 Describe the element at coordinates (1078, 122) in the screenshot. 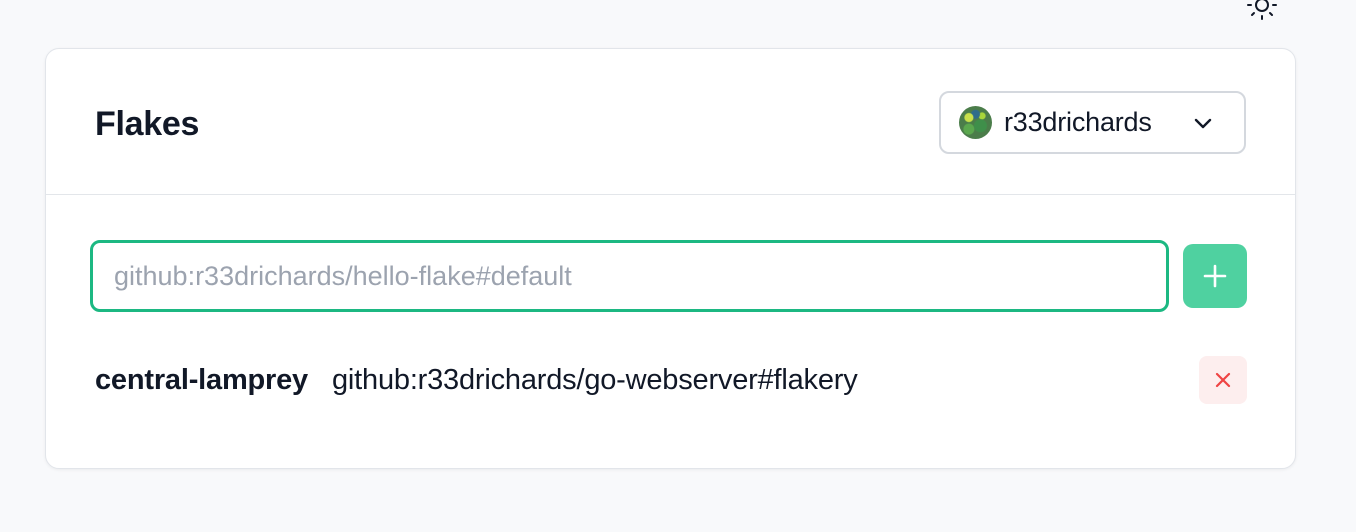

I see `username-label: r33drichards` at that location.